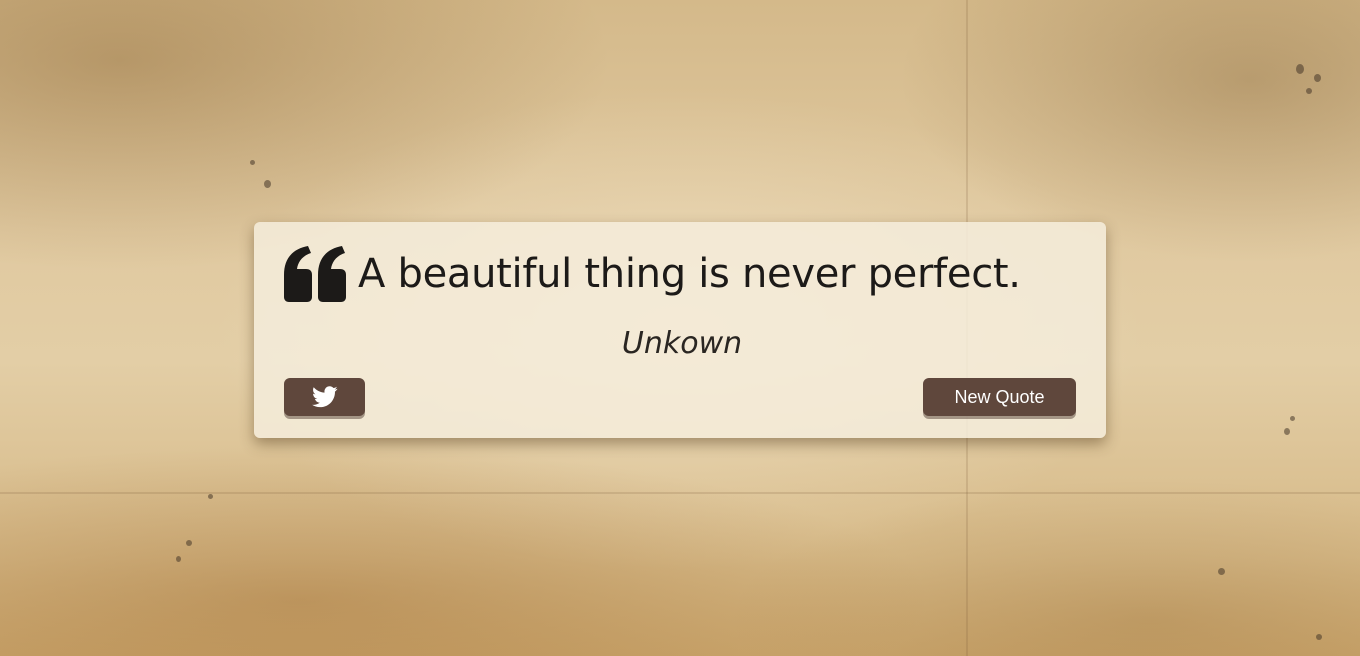  I want to click on tweet-button, so click(324, 397).